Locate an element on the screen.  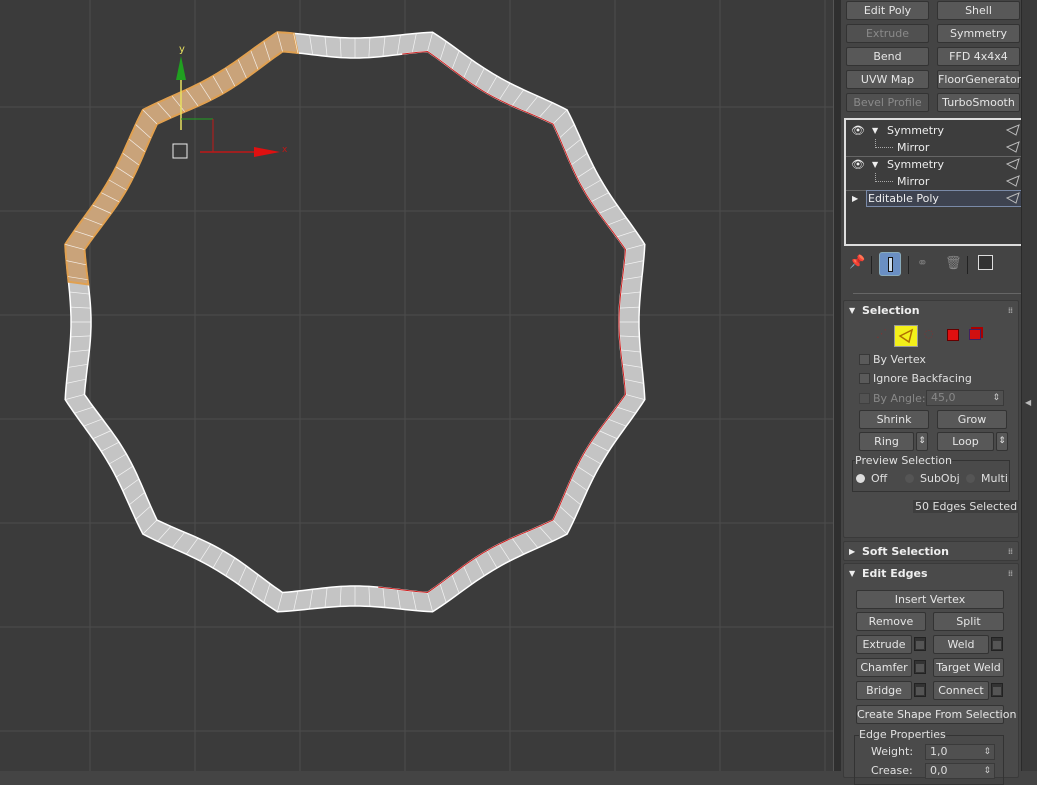
bridge-button: Bridge is located at coordinates (884, 690).